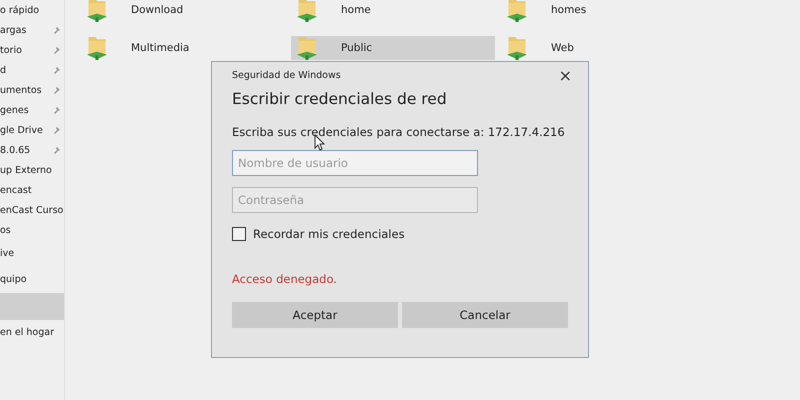 This screenshot has width=800, height=400. I want to click on dialog-title: Escribir credenciales de red, so click(340, 99).